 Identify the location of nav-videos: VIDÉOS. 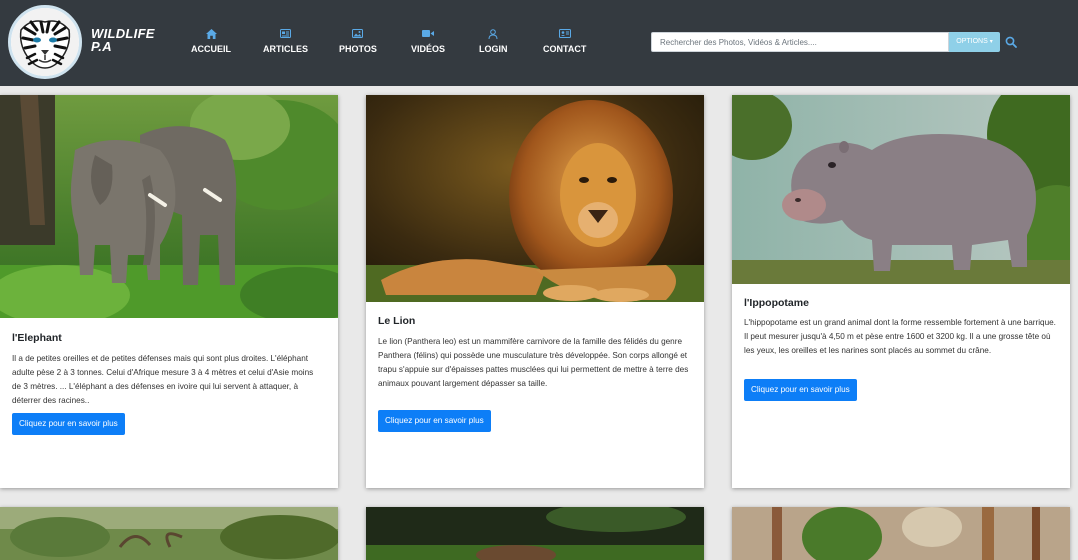
(428, 41).